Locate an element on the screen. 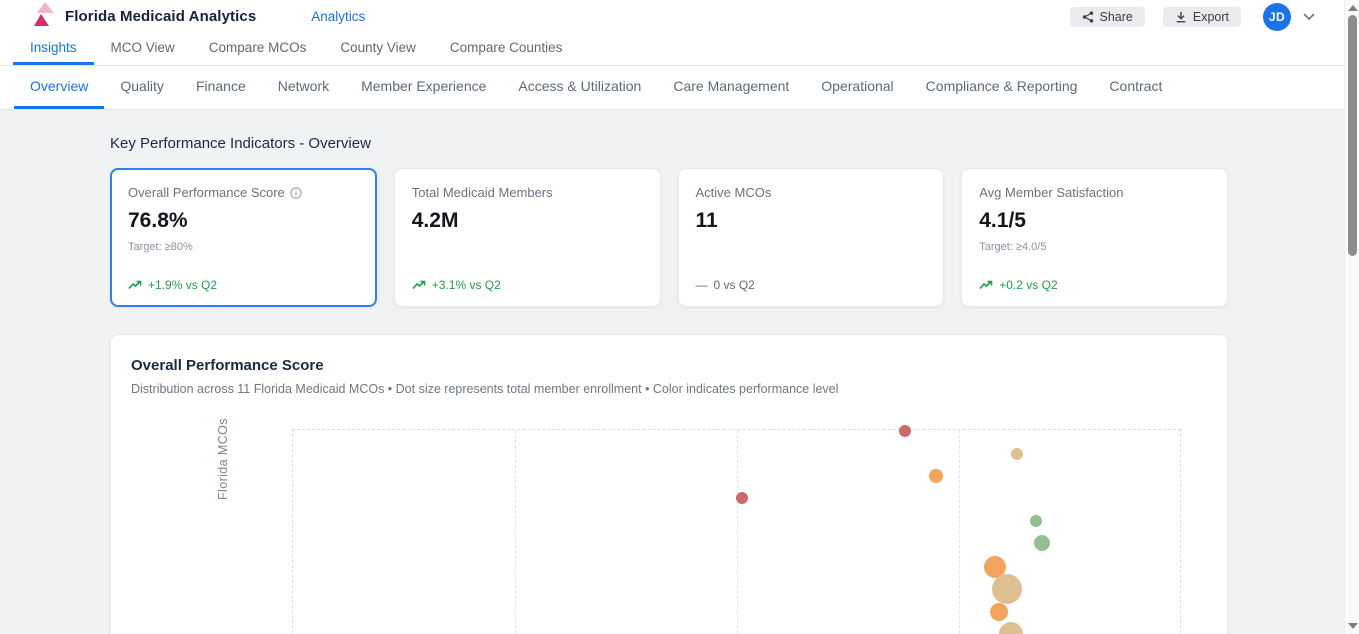  tab-access-utilization: Access & Utilization is located at coordinates (579, 87).